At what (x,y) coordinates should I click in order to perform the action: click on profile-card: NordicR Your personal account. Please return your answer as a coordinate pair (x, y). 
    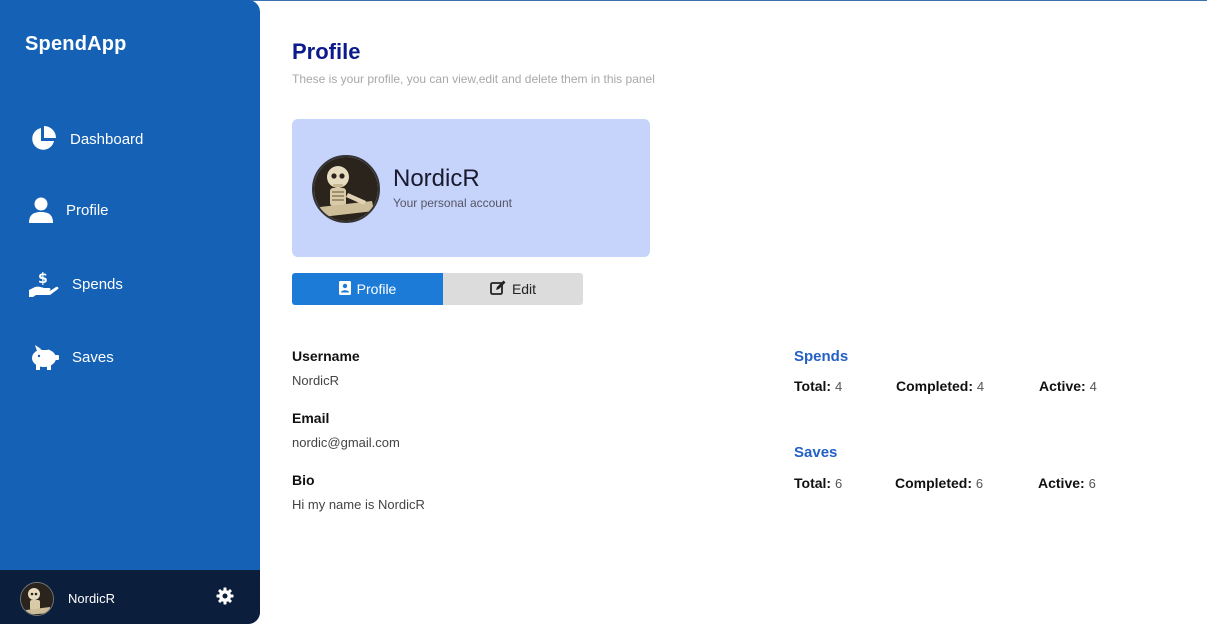
    Looking at the image, I should click on (471, 188).